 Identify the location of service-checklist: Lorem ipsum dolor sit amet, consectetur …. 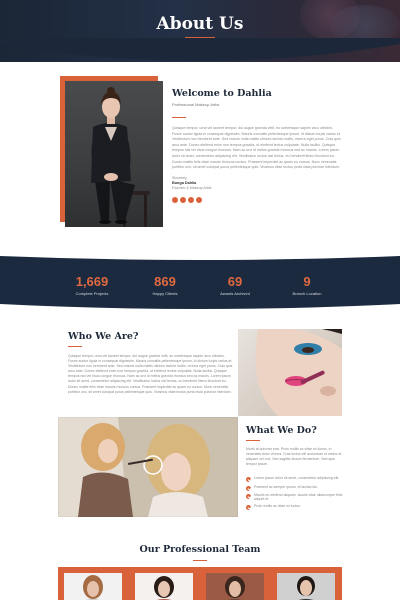
(296, 493).